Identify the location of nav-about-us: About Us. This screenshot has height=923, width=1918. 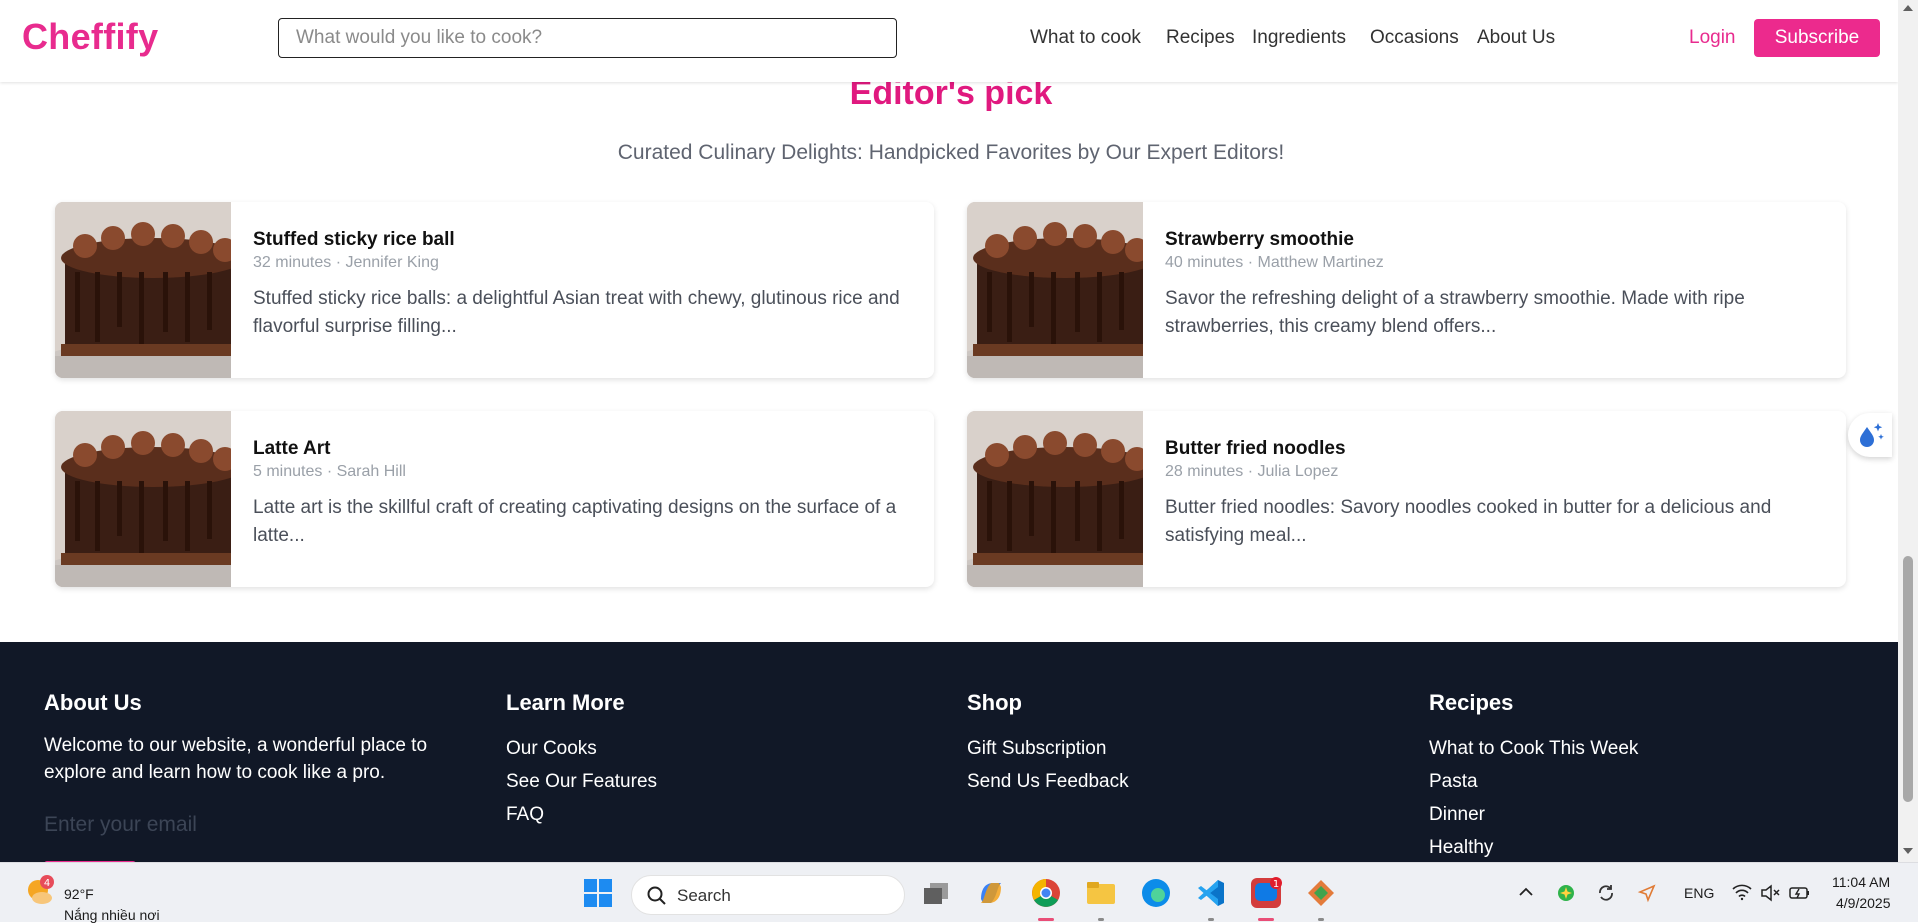
(1516, 38).